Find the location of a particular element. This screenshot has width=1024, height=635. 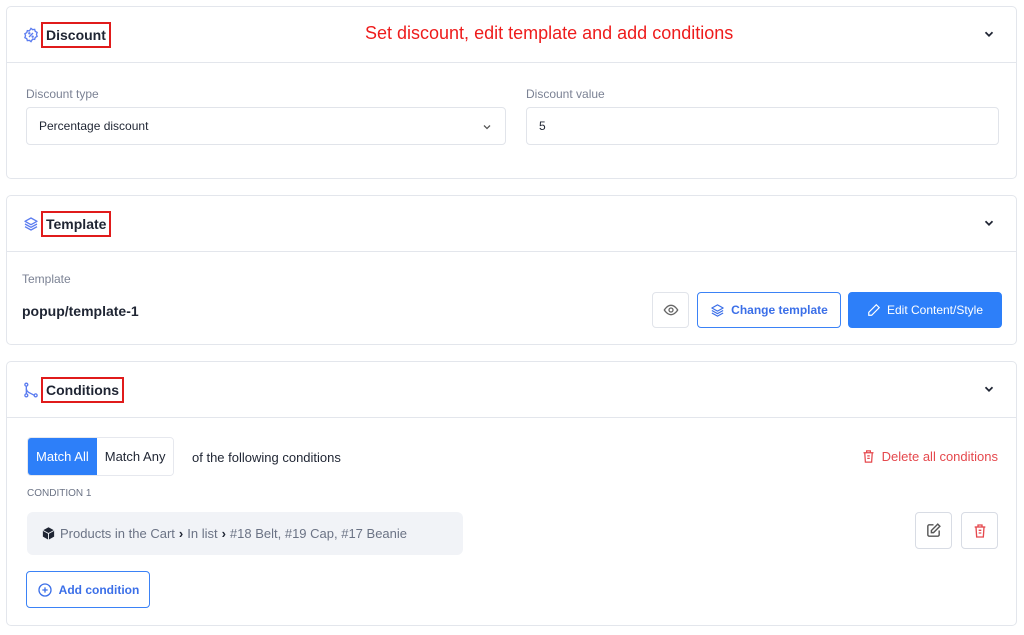

edit-icon is located at coordinates (934, 530).